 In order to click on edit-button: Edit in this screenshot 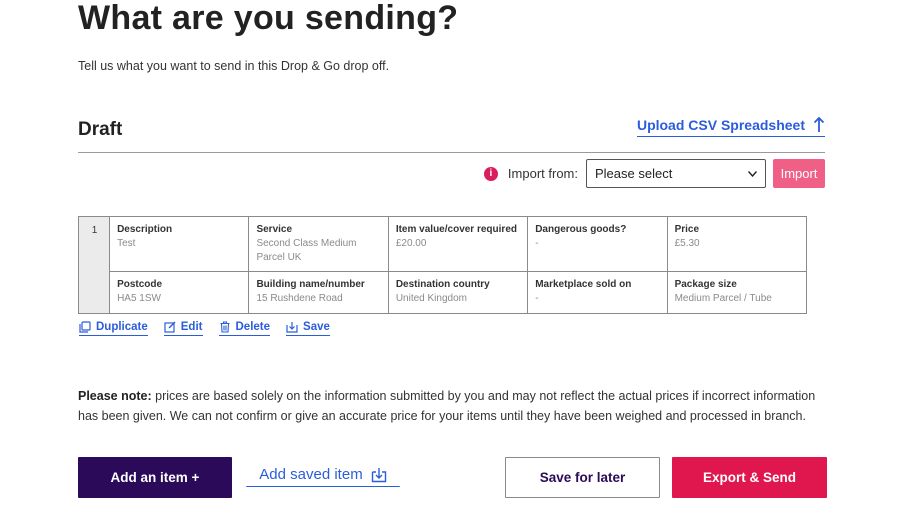, I will do `click(183, 328)`.